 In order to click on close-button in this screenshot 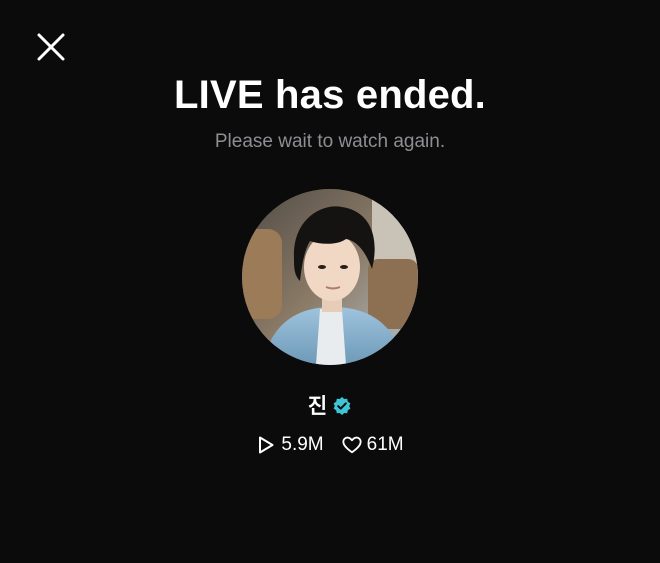, I will do `click(51, 47)`.